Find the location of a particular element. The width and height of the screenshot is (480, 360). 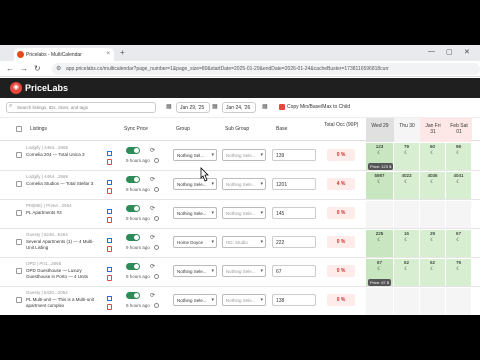

base-price-input: 145 is located at coordinates (294, 213).